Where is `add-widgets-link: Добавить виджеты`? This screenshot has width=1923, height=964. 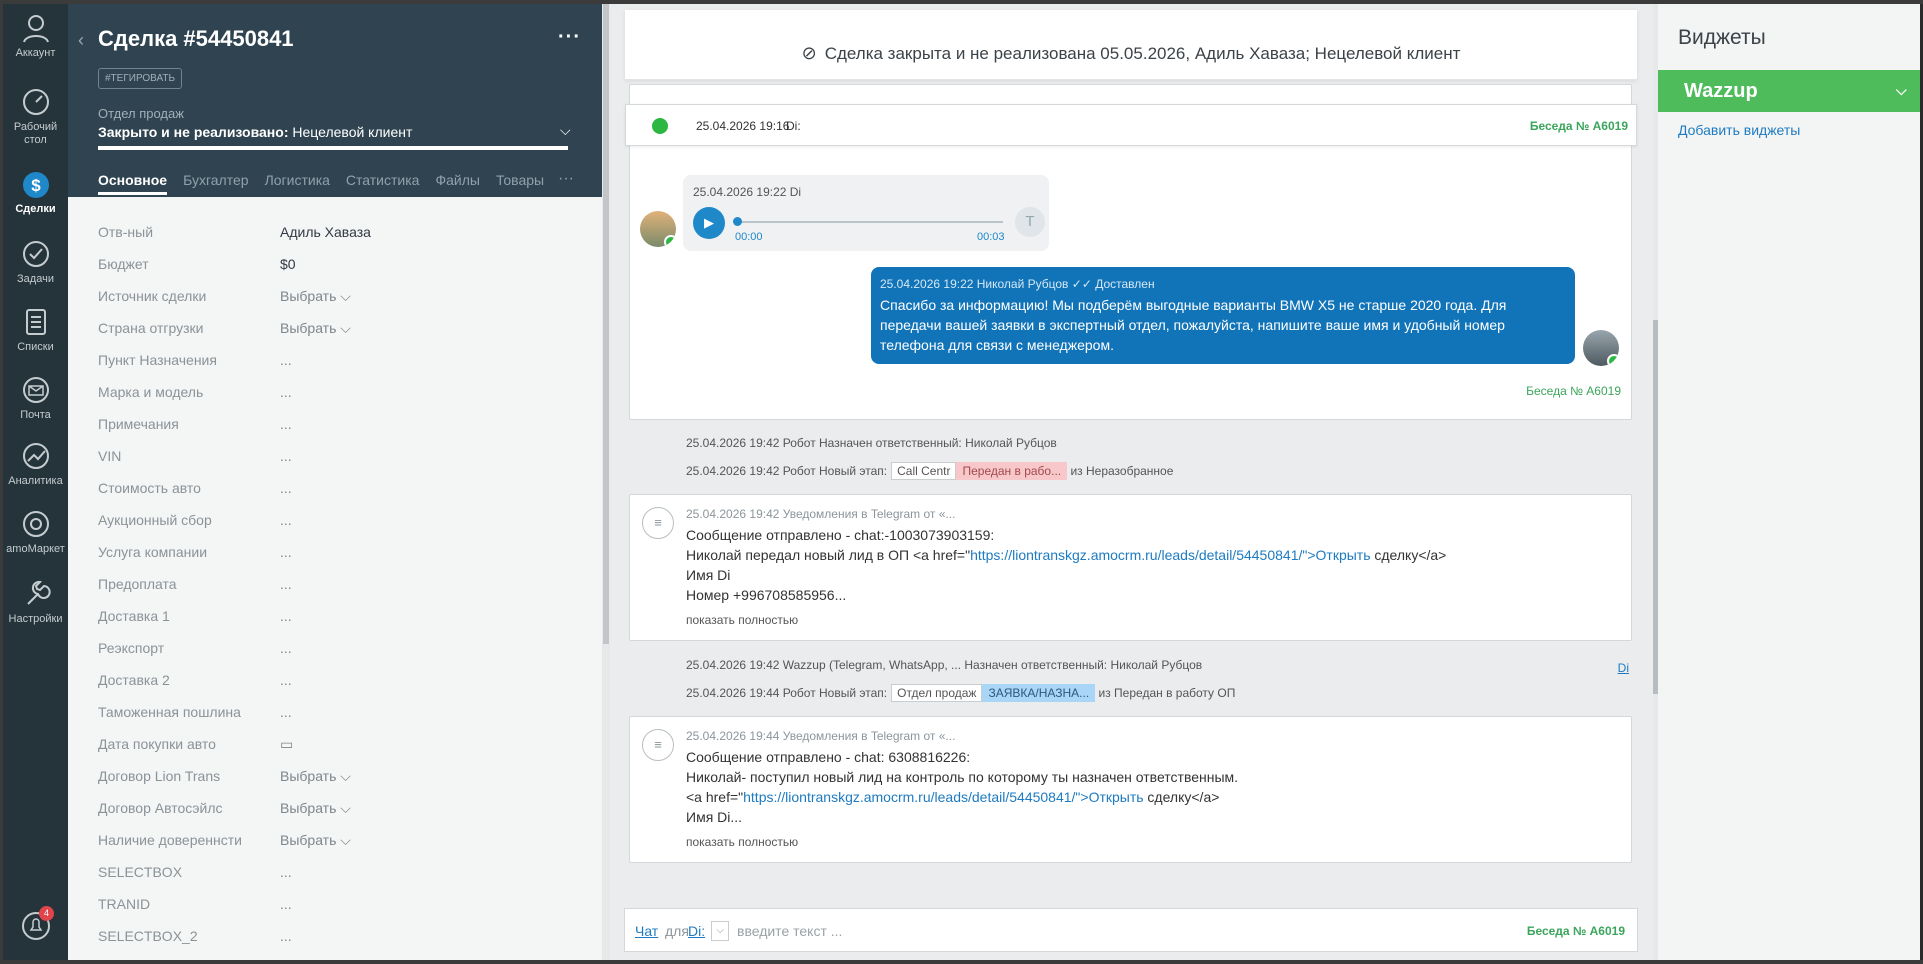 add-widgets-link: Добавить виджеты is located at coordinates (1739, 130).